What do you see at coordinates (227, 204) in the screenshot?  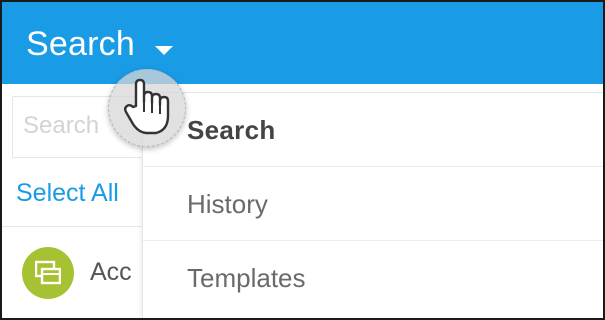 I see `dropdown-item-label: History` at bounding box center [227, 204].